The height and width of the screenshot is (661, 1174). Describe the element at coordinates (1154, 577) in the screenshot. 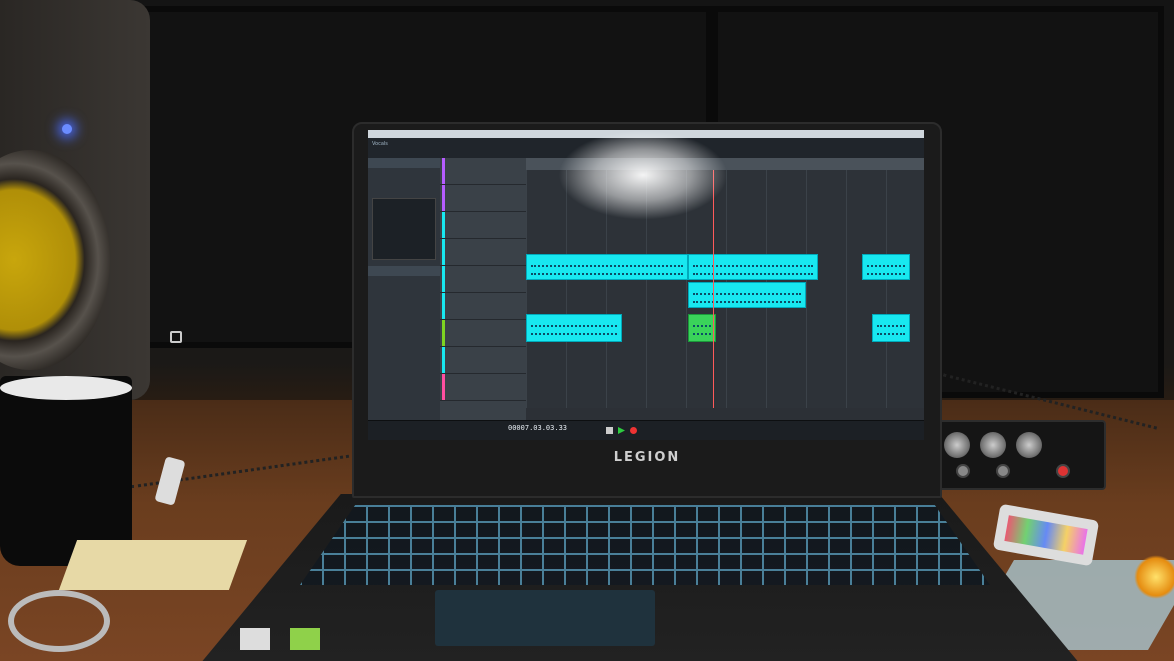

I see `lamp-glow` at that location.